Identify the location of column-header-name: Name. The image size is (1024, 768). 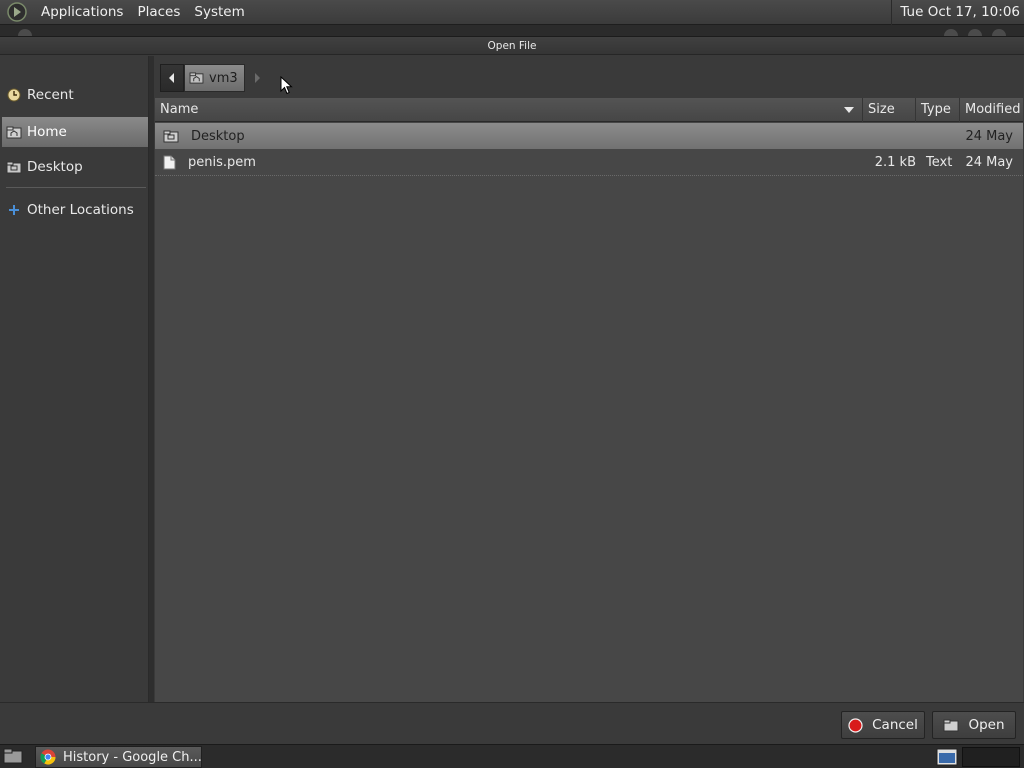
(509, 110).